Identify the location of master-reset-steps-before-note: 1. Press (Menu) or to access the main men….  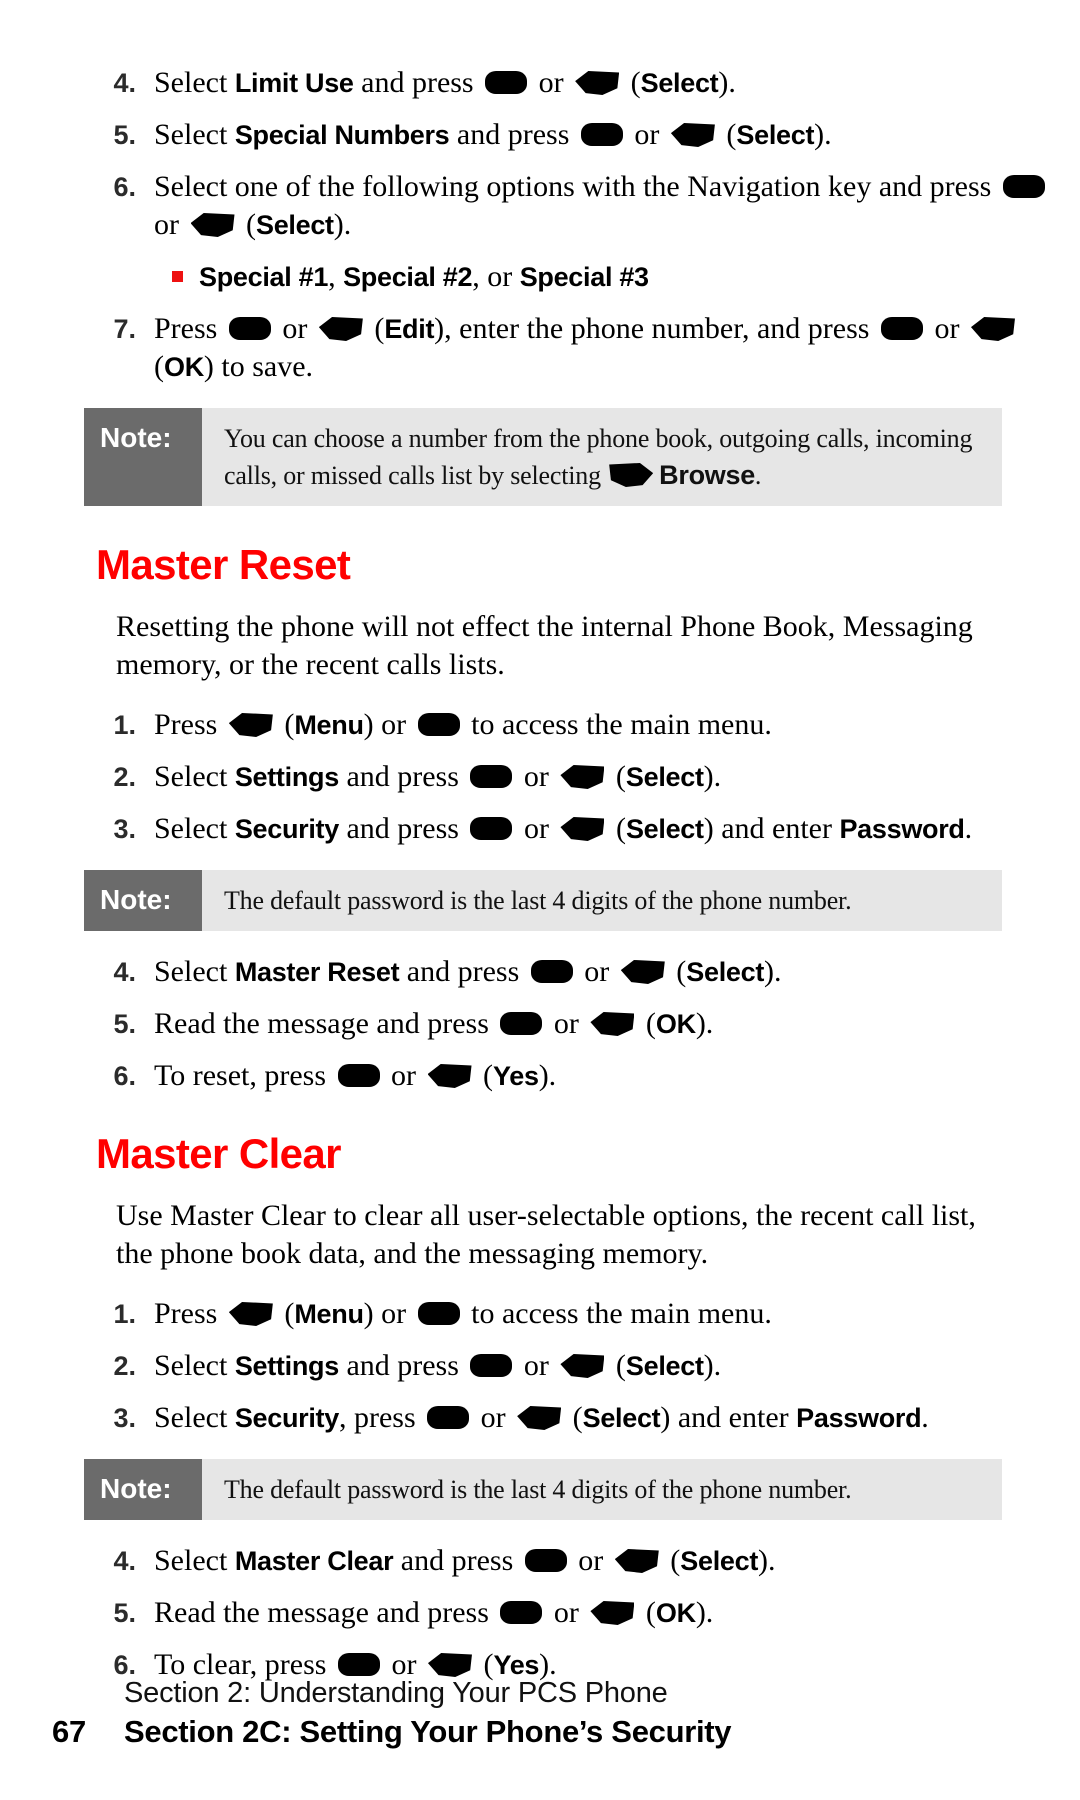
(580, 777).